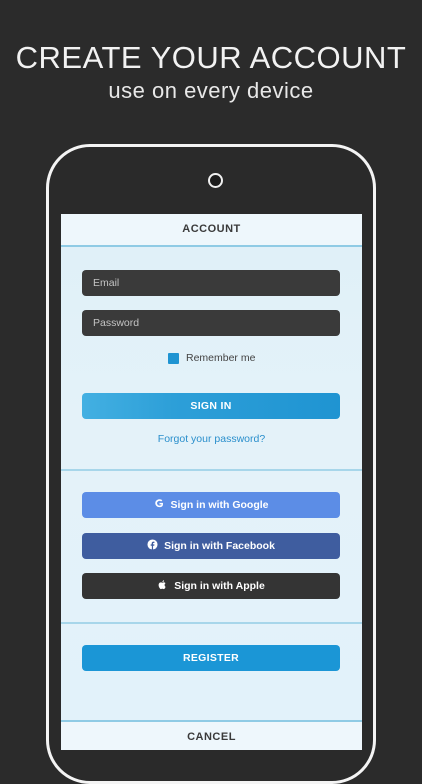 This screenshot has width=422, height=784. I want to click on google-signin-button: Sign in with Google, so click(211, 505).